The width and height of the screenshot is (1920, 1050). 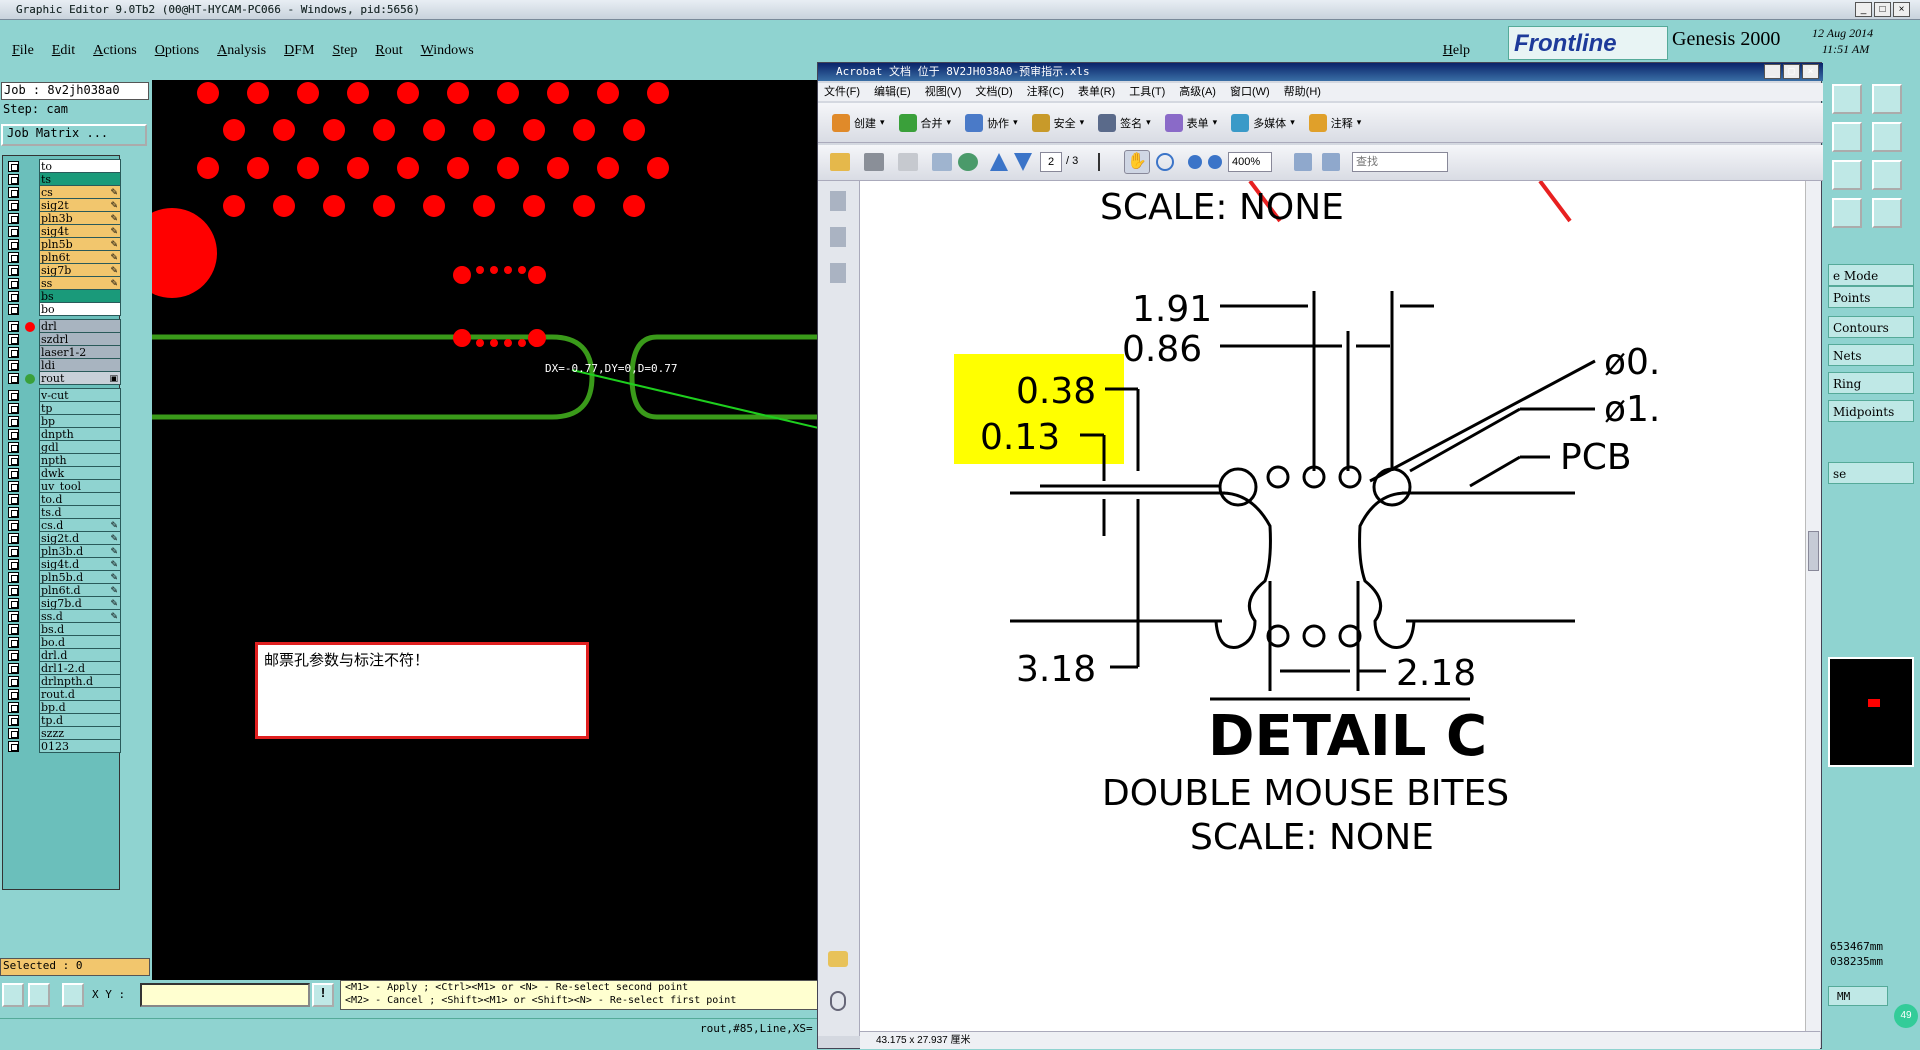 What do you see at coordinates (80, 283) in the screenshot?
I see `layer-name: ss ✎` at bounding box center [80, 283].